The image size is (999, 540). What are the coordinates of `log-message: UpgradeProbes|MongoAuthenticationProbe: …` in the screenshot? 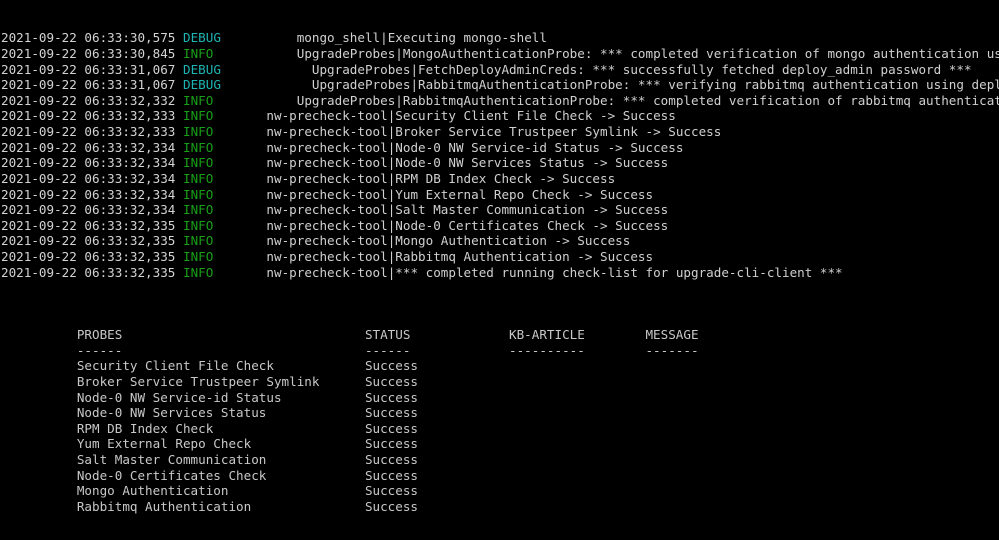 It's located at (647, 53).